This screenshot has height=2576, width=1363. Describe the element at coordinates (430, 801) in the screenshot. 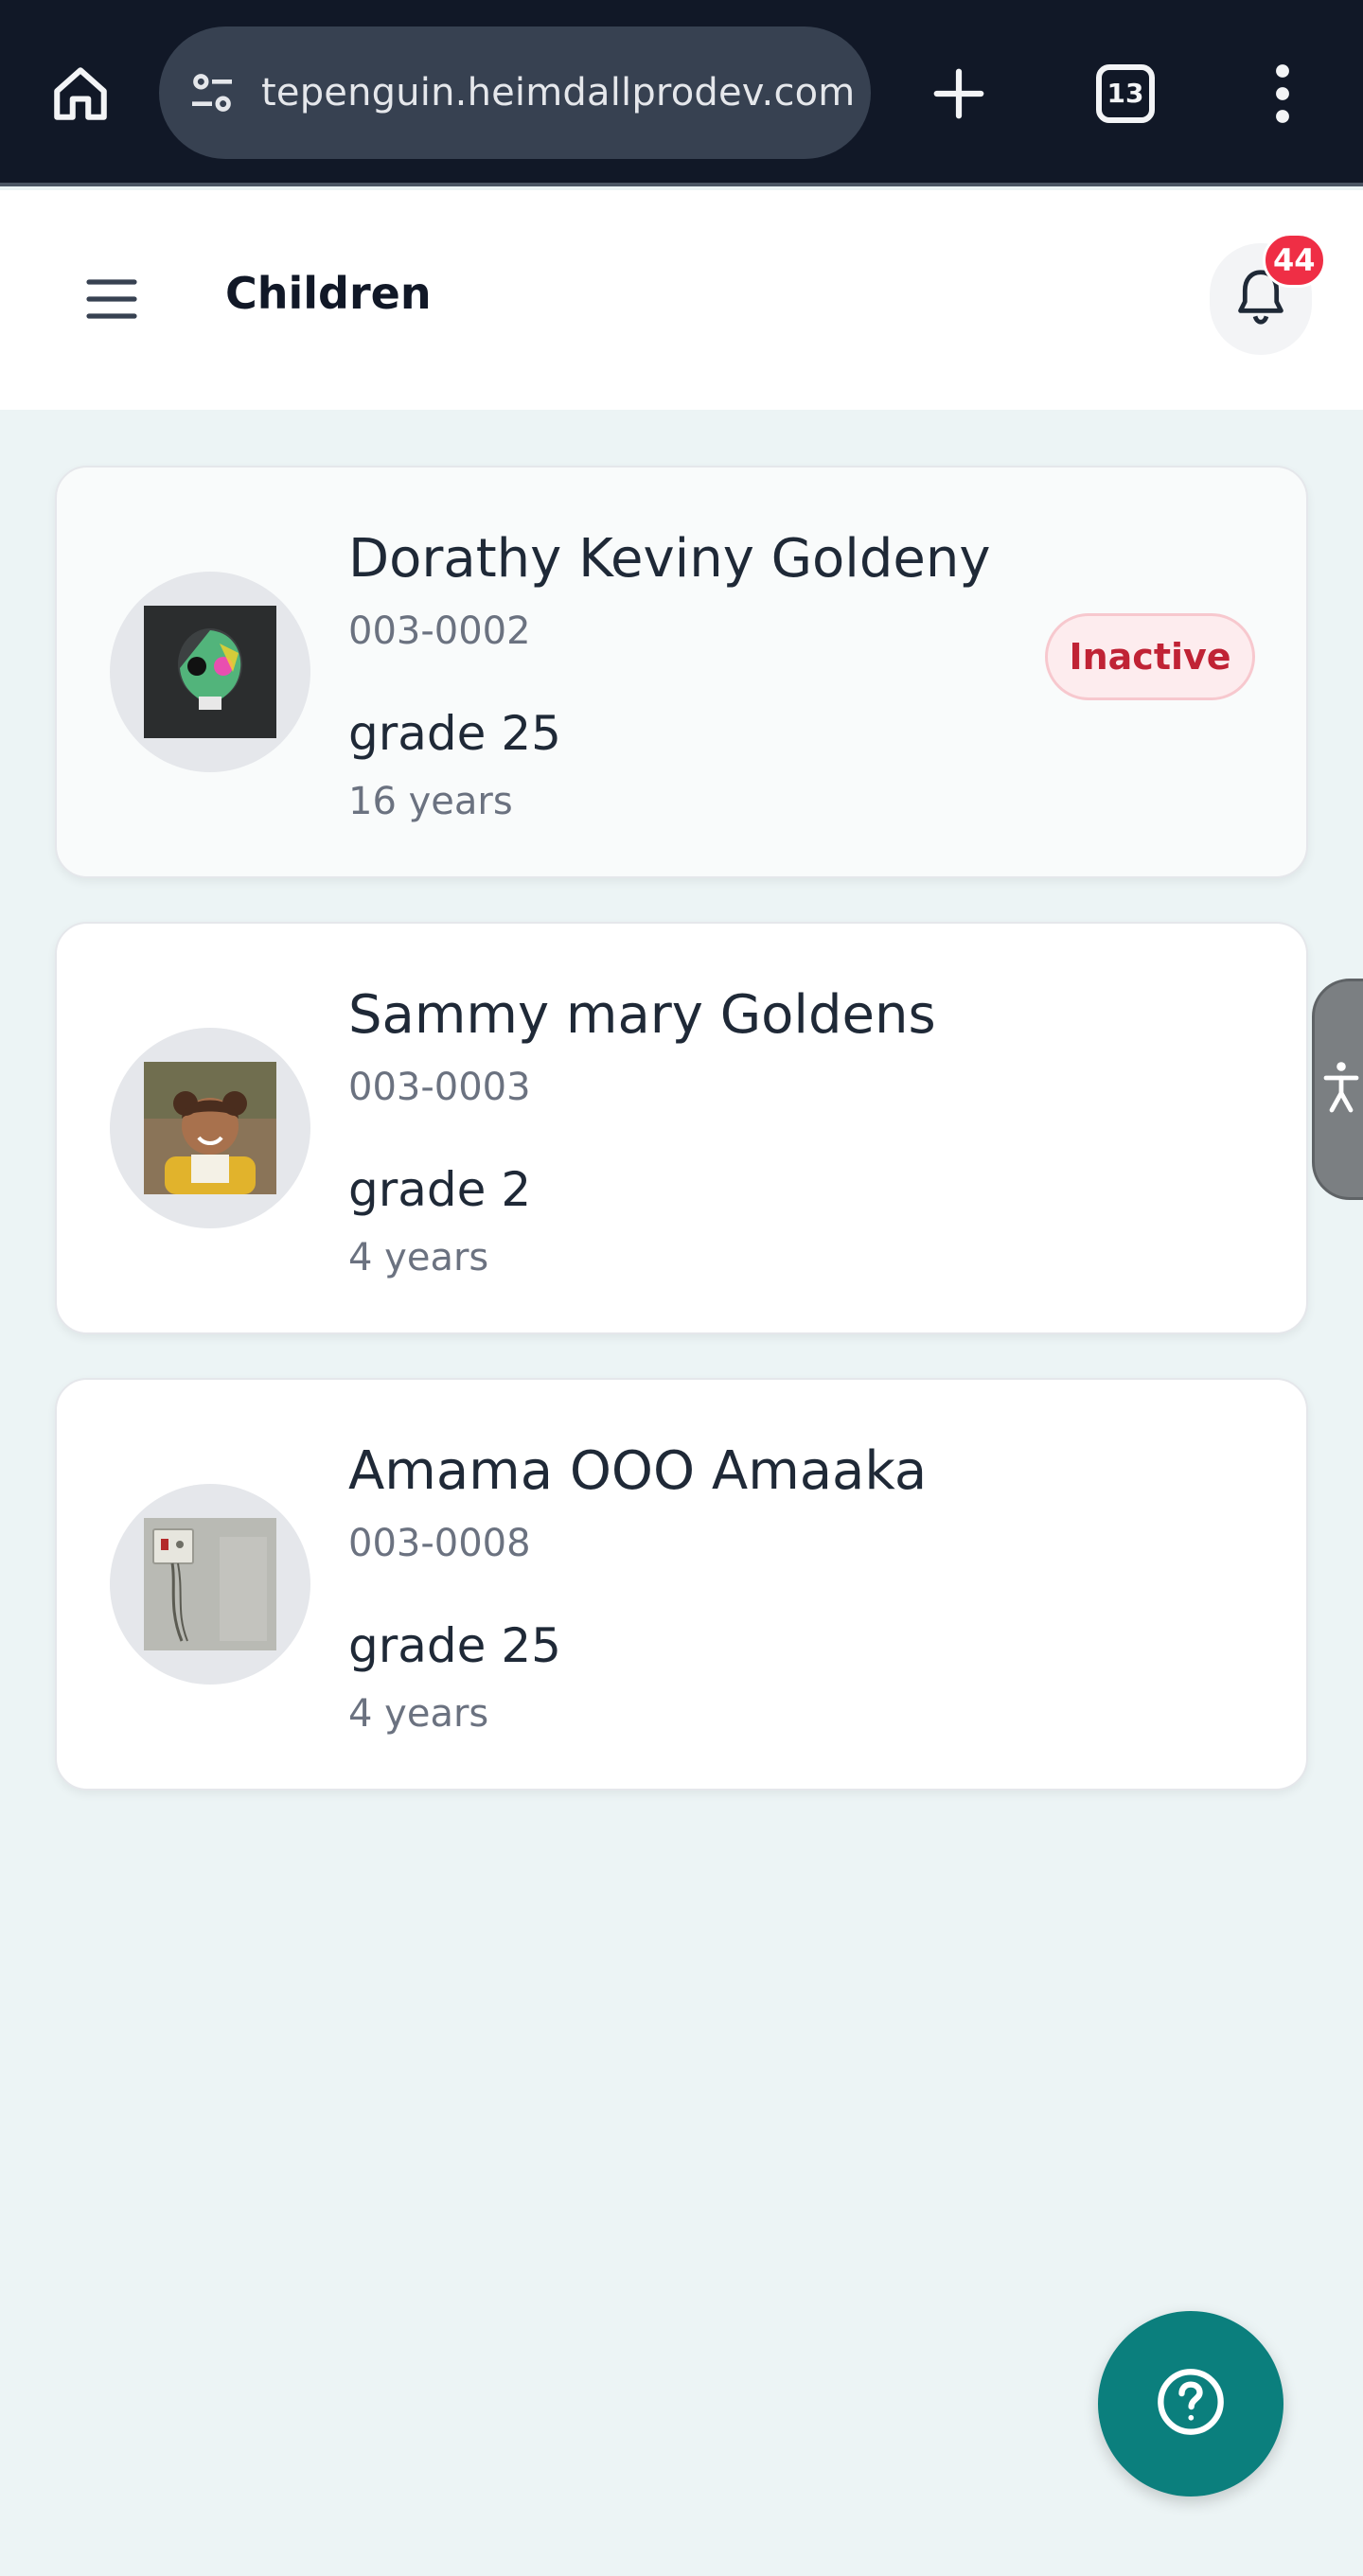

I see `child-age: 16 years` at that location.